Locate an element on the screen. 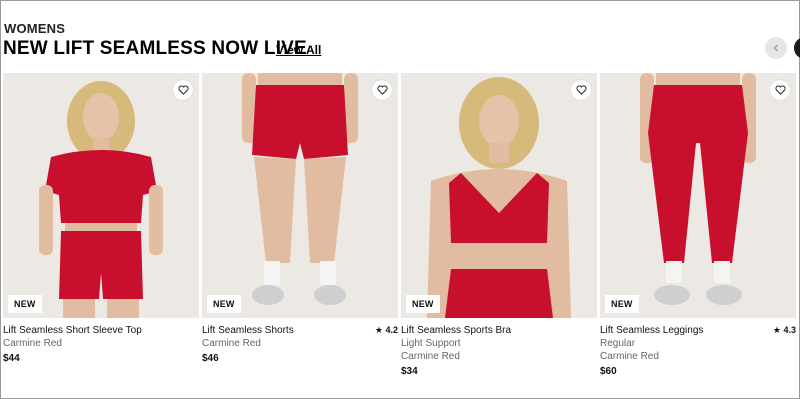  section-title: NEW LIFT SEAMLESS NOW LIVE is located at coordinates (155, 48).